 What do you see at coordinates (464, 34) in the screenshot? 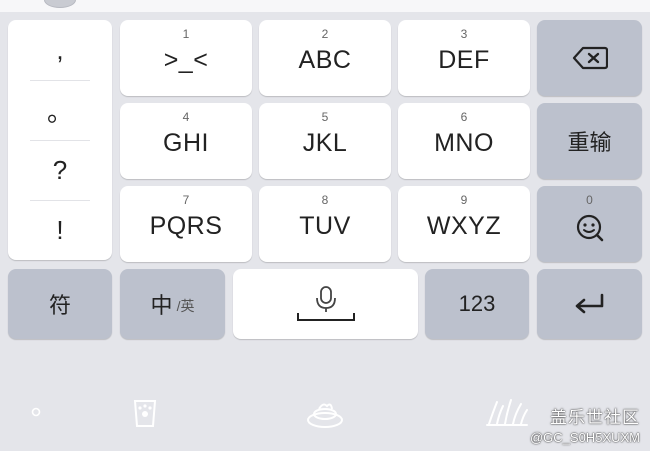
I see `key-number: 3` at bounding box center [464, 34].